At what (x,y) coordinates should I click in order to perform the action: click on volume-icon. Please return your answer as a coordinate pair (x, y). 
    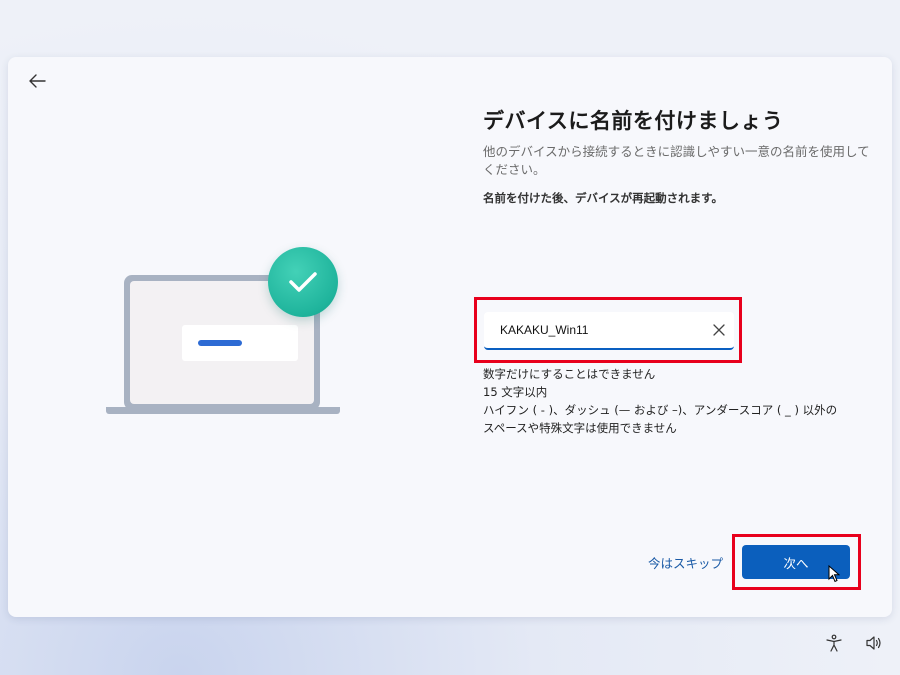
    Looking at the image, I should click on (874, 643).